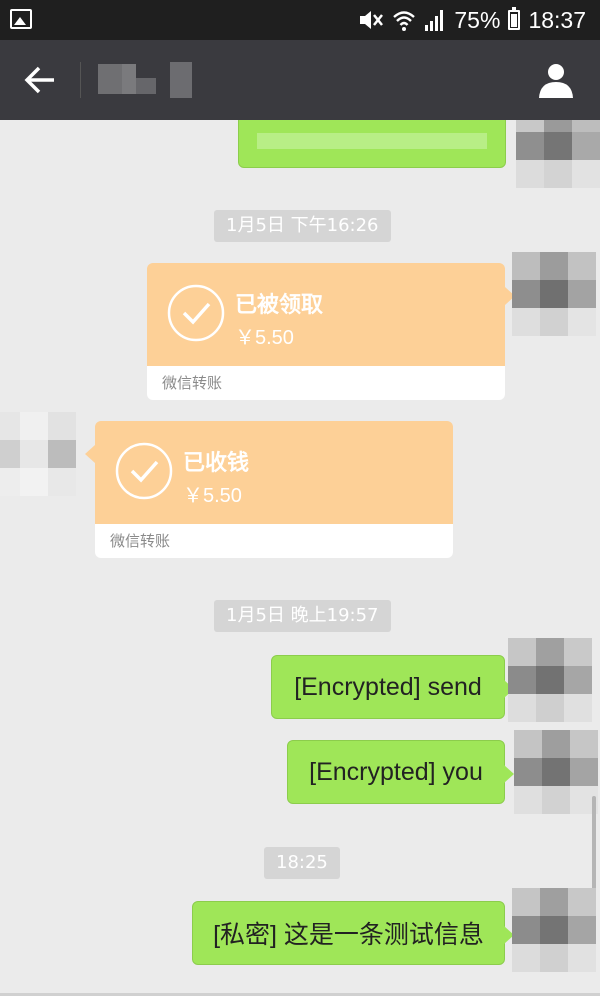  What do you see at coordinates (279, 305) in the screenshot?
I see `transfer-status: 已被领取` at bounding box center [279, 305].